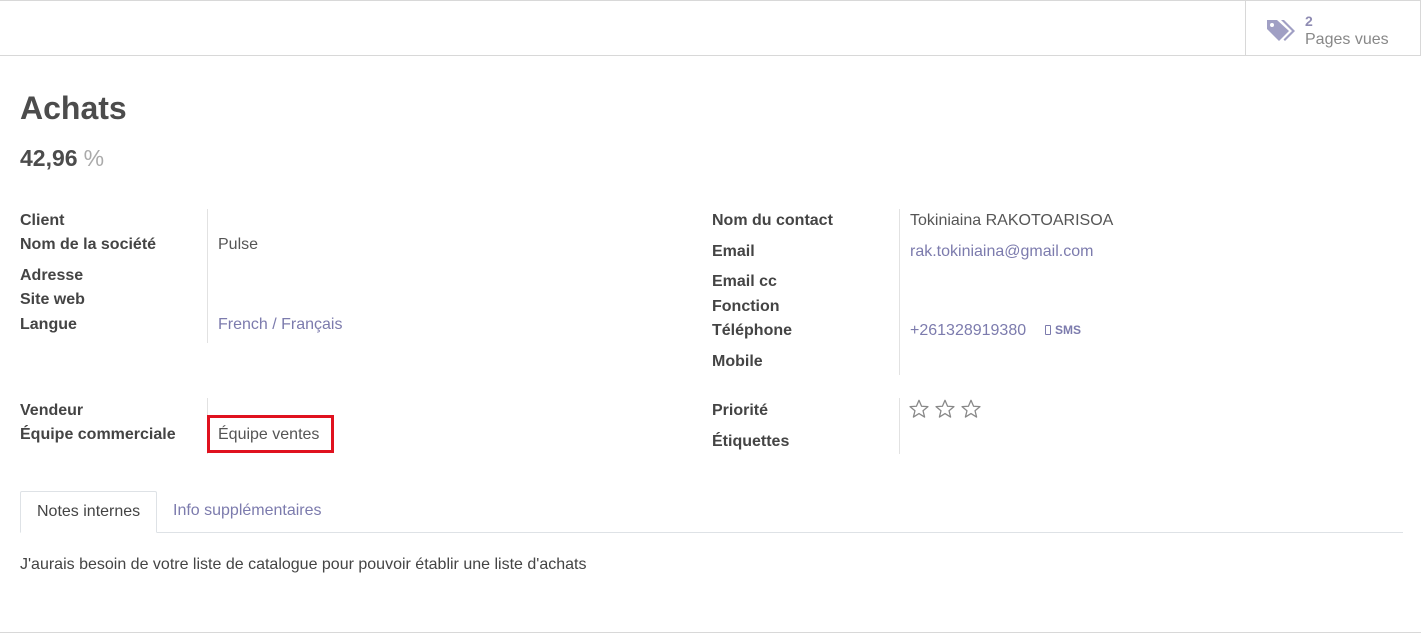  Describe the element at coordinates (746, 306) in the screenshot. I see `function-label: Fonction` at that location.